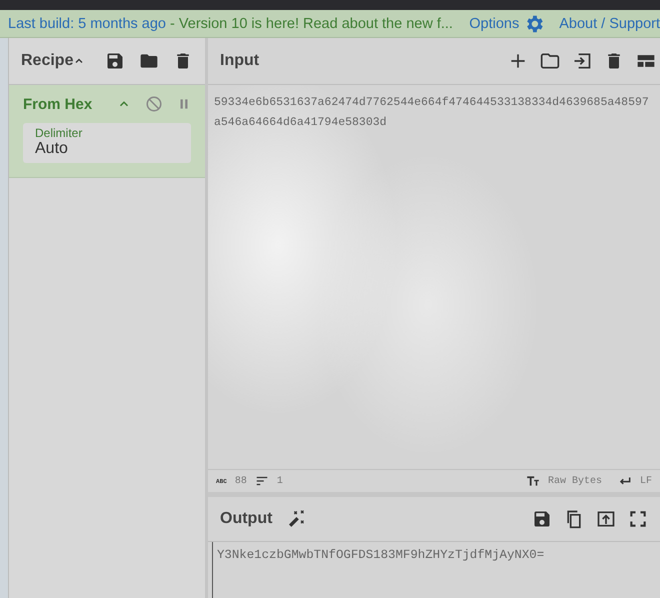  What do you see at coordinates (240, 61) in the screenshot?
I see `input-title: Input` at bounding box center [240, 61].